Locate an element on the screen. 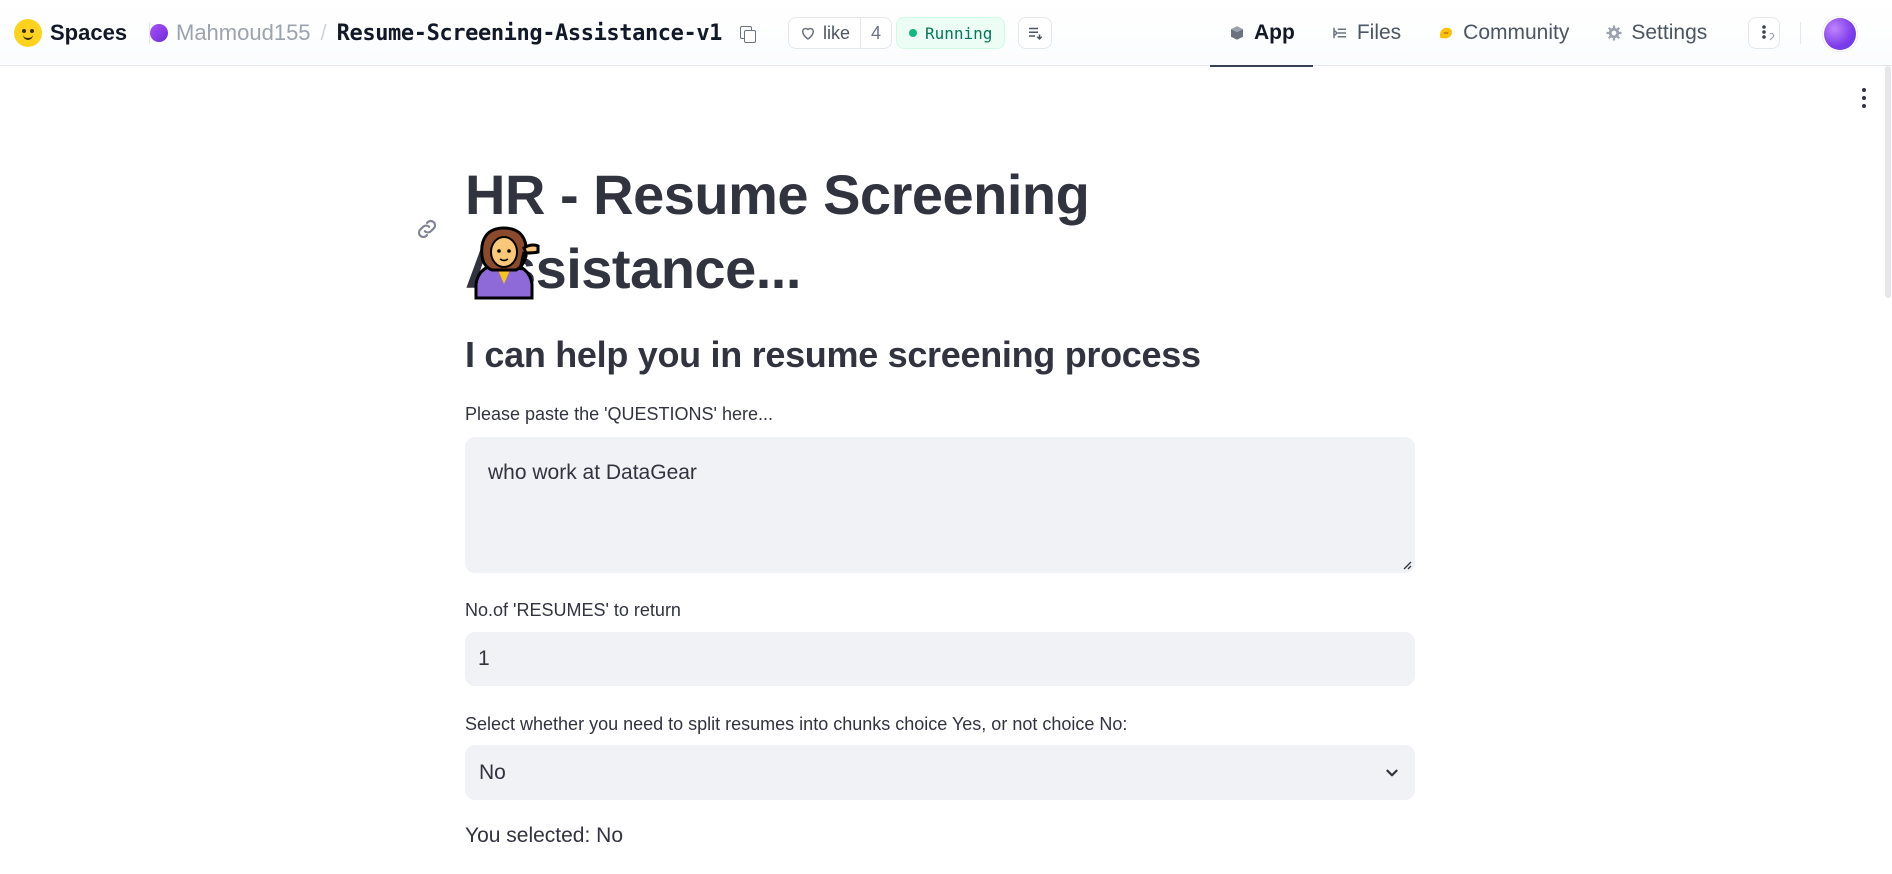  owner-link: Mahmoud155 is located at coordinates (243, 33).